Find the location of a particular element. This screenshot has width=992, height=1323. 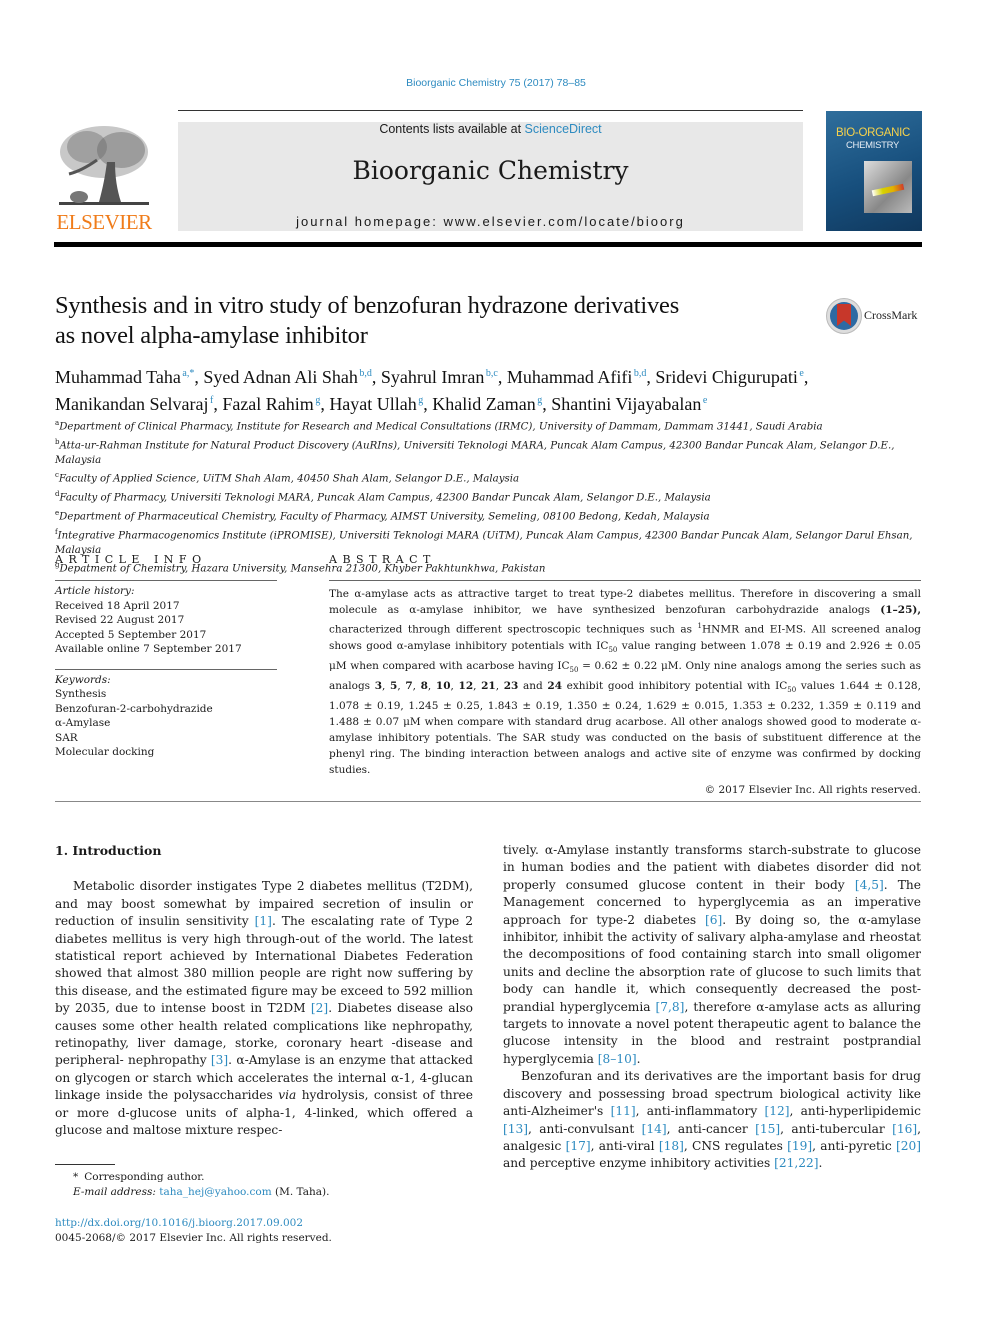

author: Manikandan Selvaraj is located at coordinates (131, 404).